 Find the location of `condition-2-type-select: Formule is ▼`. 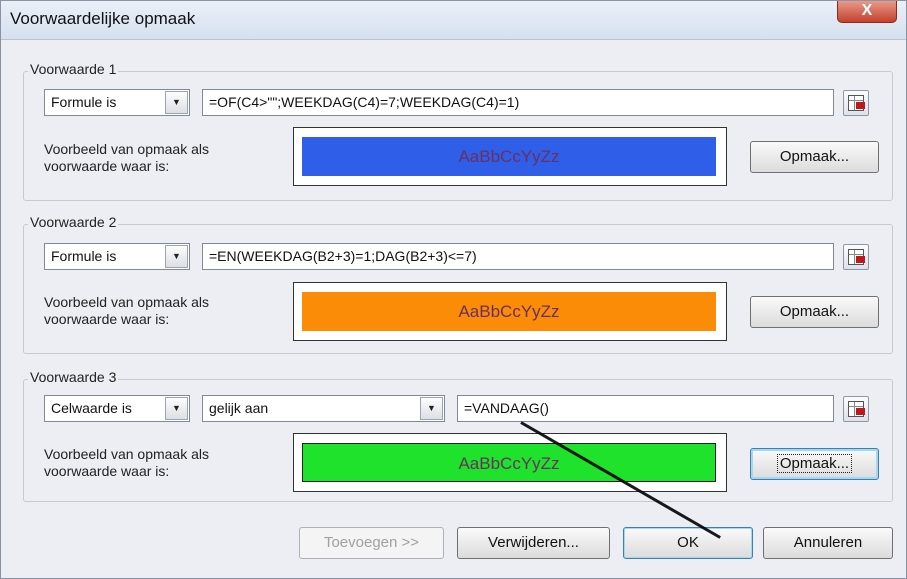

condition-2-type-select: Formule is ▼ is located at coordinates (117, 256).